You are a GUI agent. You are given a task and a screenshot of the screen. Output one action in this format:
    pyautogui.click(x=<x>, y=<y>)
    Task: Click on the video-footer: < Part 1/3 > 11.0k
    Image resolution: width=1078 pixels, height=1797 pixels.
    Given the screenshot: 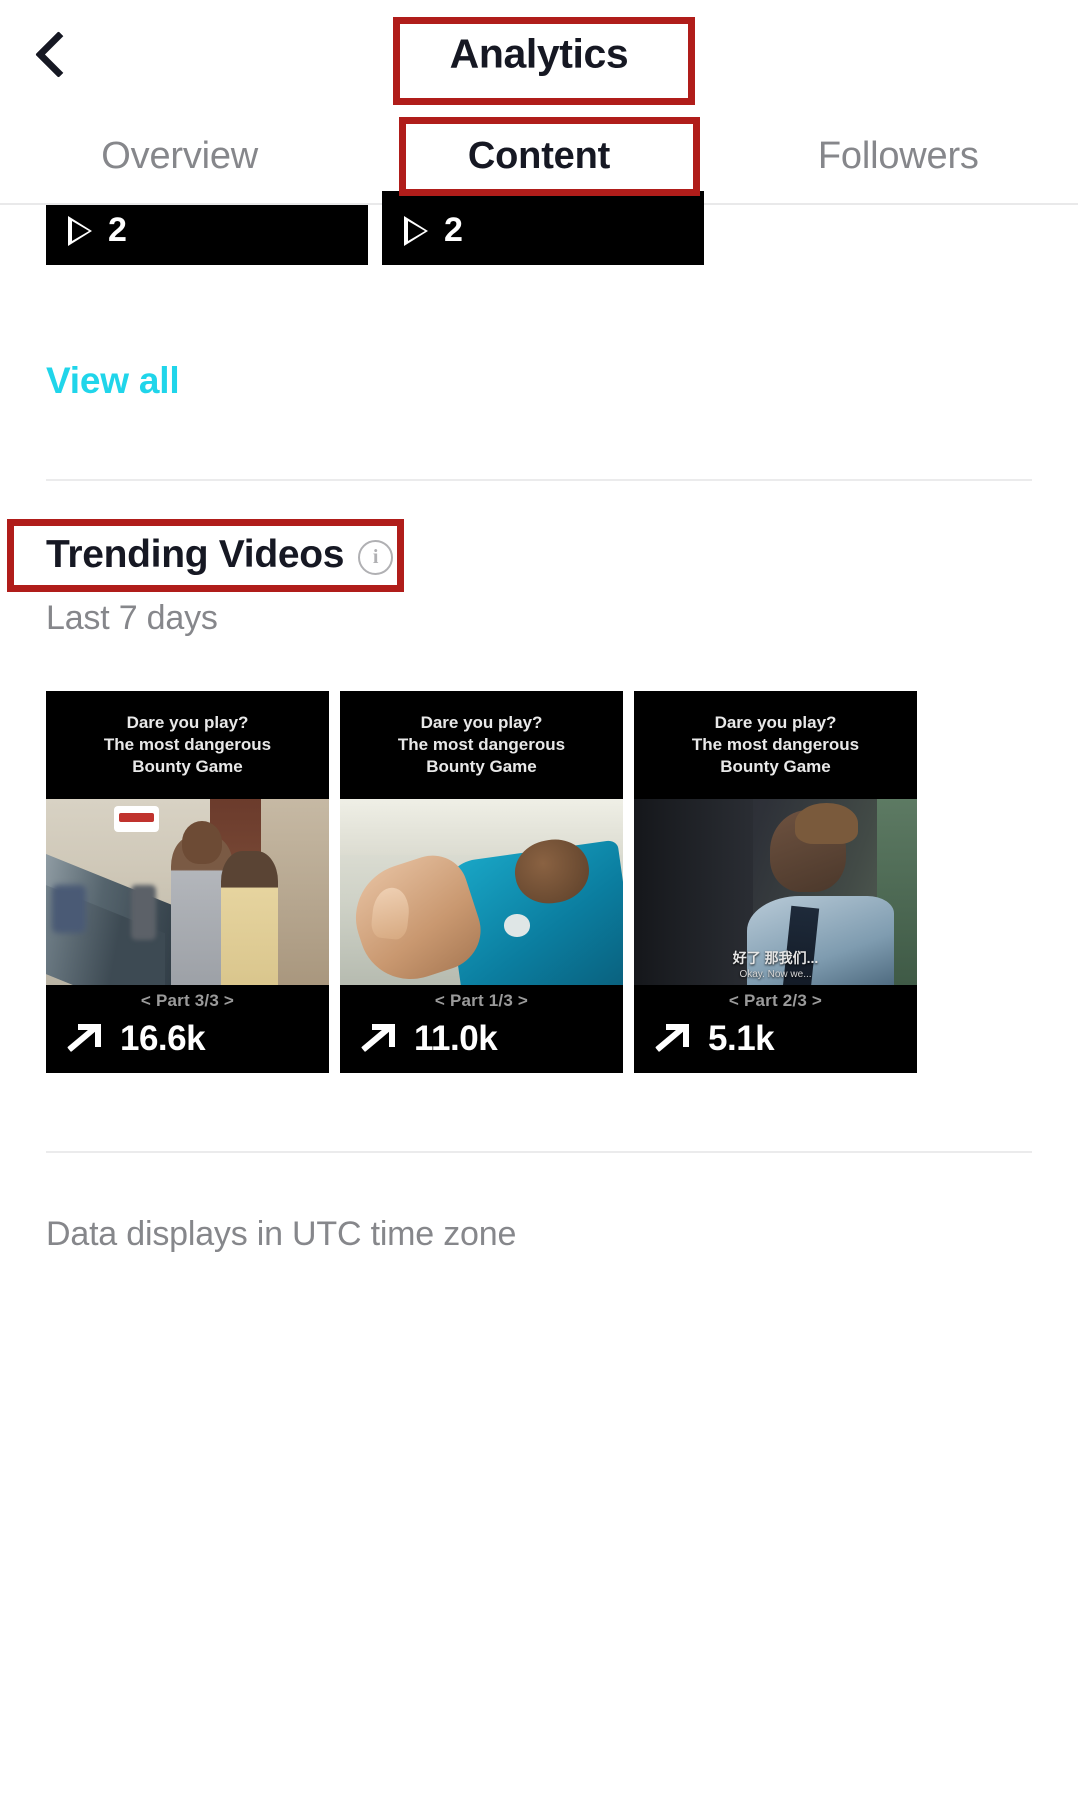 What is the action you would take?
    pyautogui.click(x=481, y=1029)
    